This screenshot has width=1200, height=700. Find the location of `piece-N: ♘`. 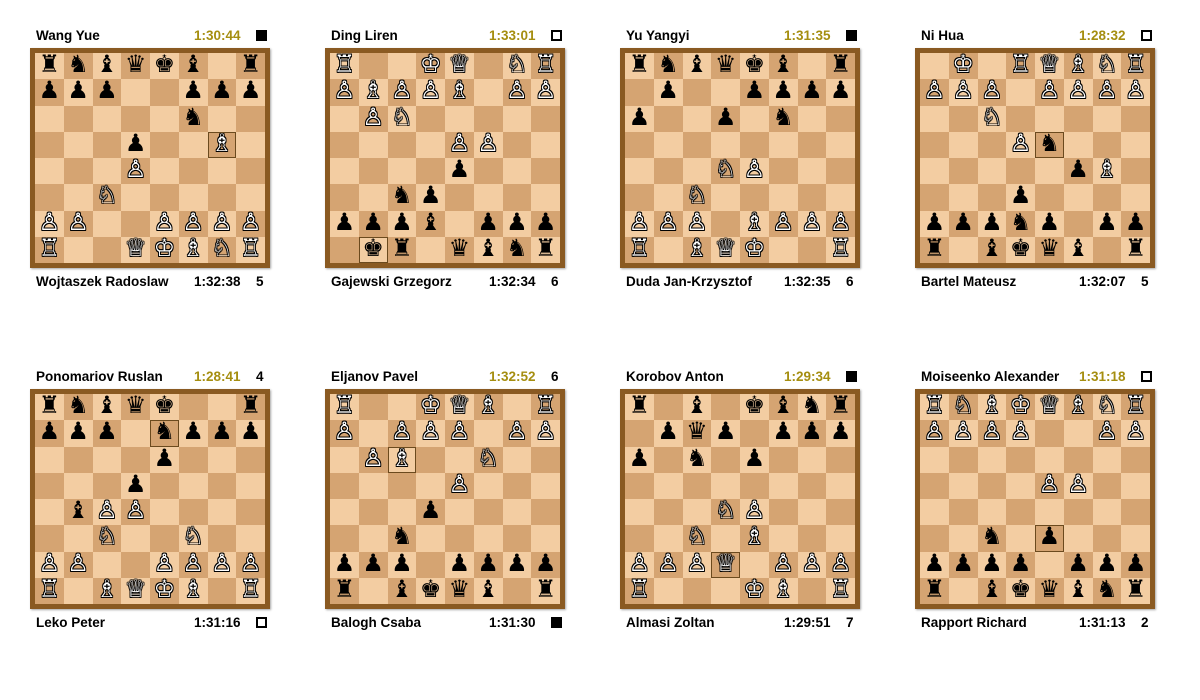

piece-N: ♘ is located at coordinates (517, 65).